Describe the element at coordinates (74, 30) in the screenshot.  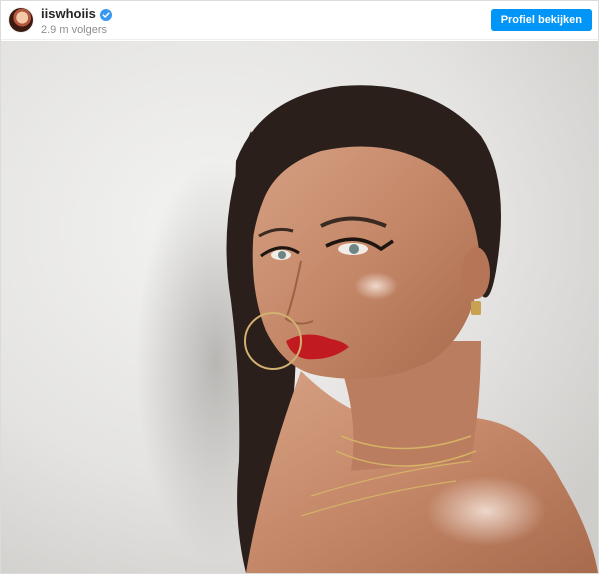
I see `follower-count: 2.9 m volgers` at that location.